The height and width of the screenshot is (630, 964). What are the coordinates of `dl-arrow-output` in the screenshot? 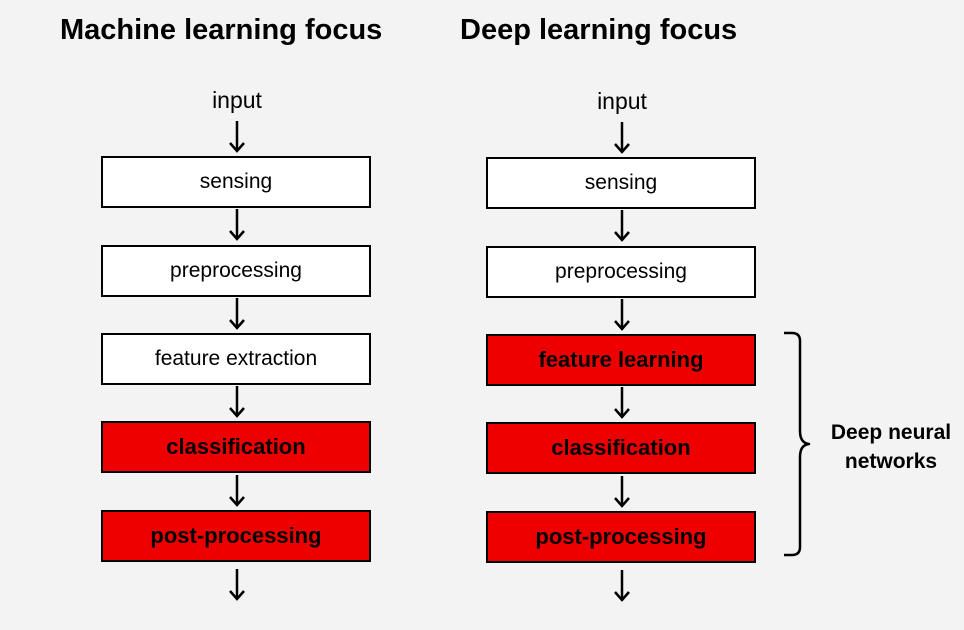 It's located at (622, 586).